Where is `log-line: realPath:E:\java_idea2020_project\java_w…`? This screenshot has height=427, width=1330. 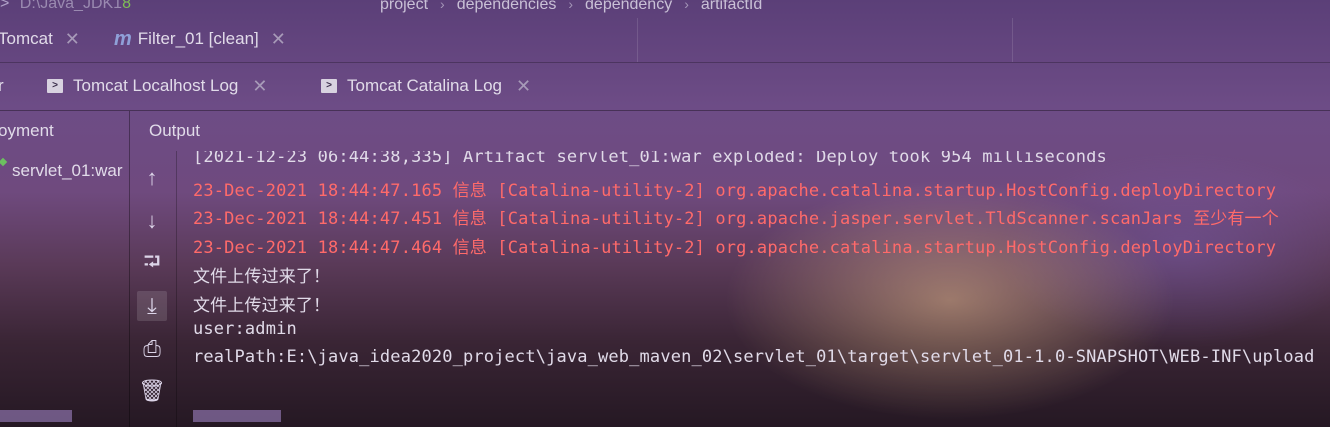
log-line: realPath:E:\java_idea2020_project\java_w… is located at coordinates (754, 357).